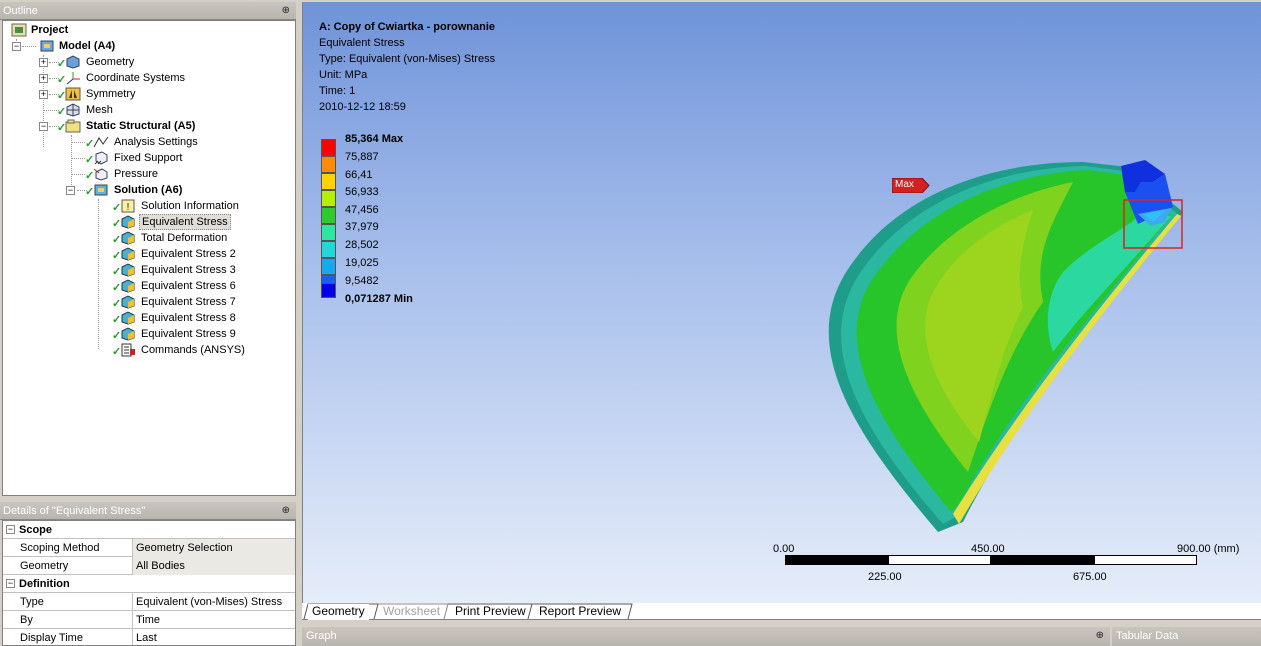 The image size is (1261, 646). What do you see at coordinates (337, 91) in the screenshot?
I see `result-time: Time: 1` at bounding box center [337, 91].